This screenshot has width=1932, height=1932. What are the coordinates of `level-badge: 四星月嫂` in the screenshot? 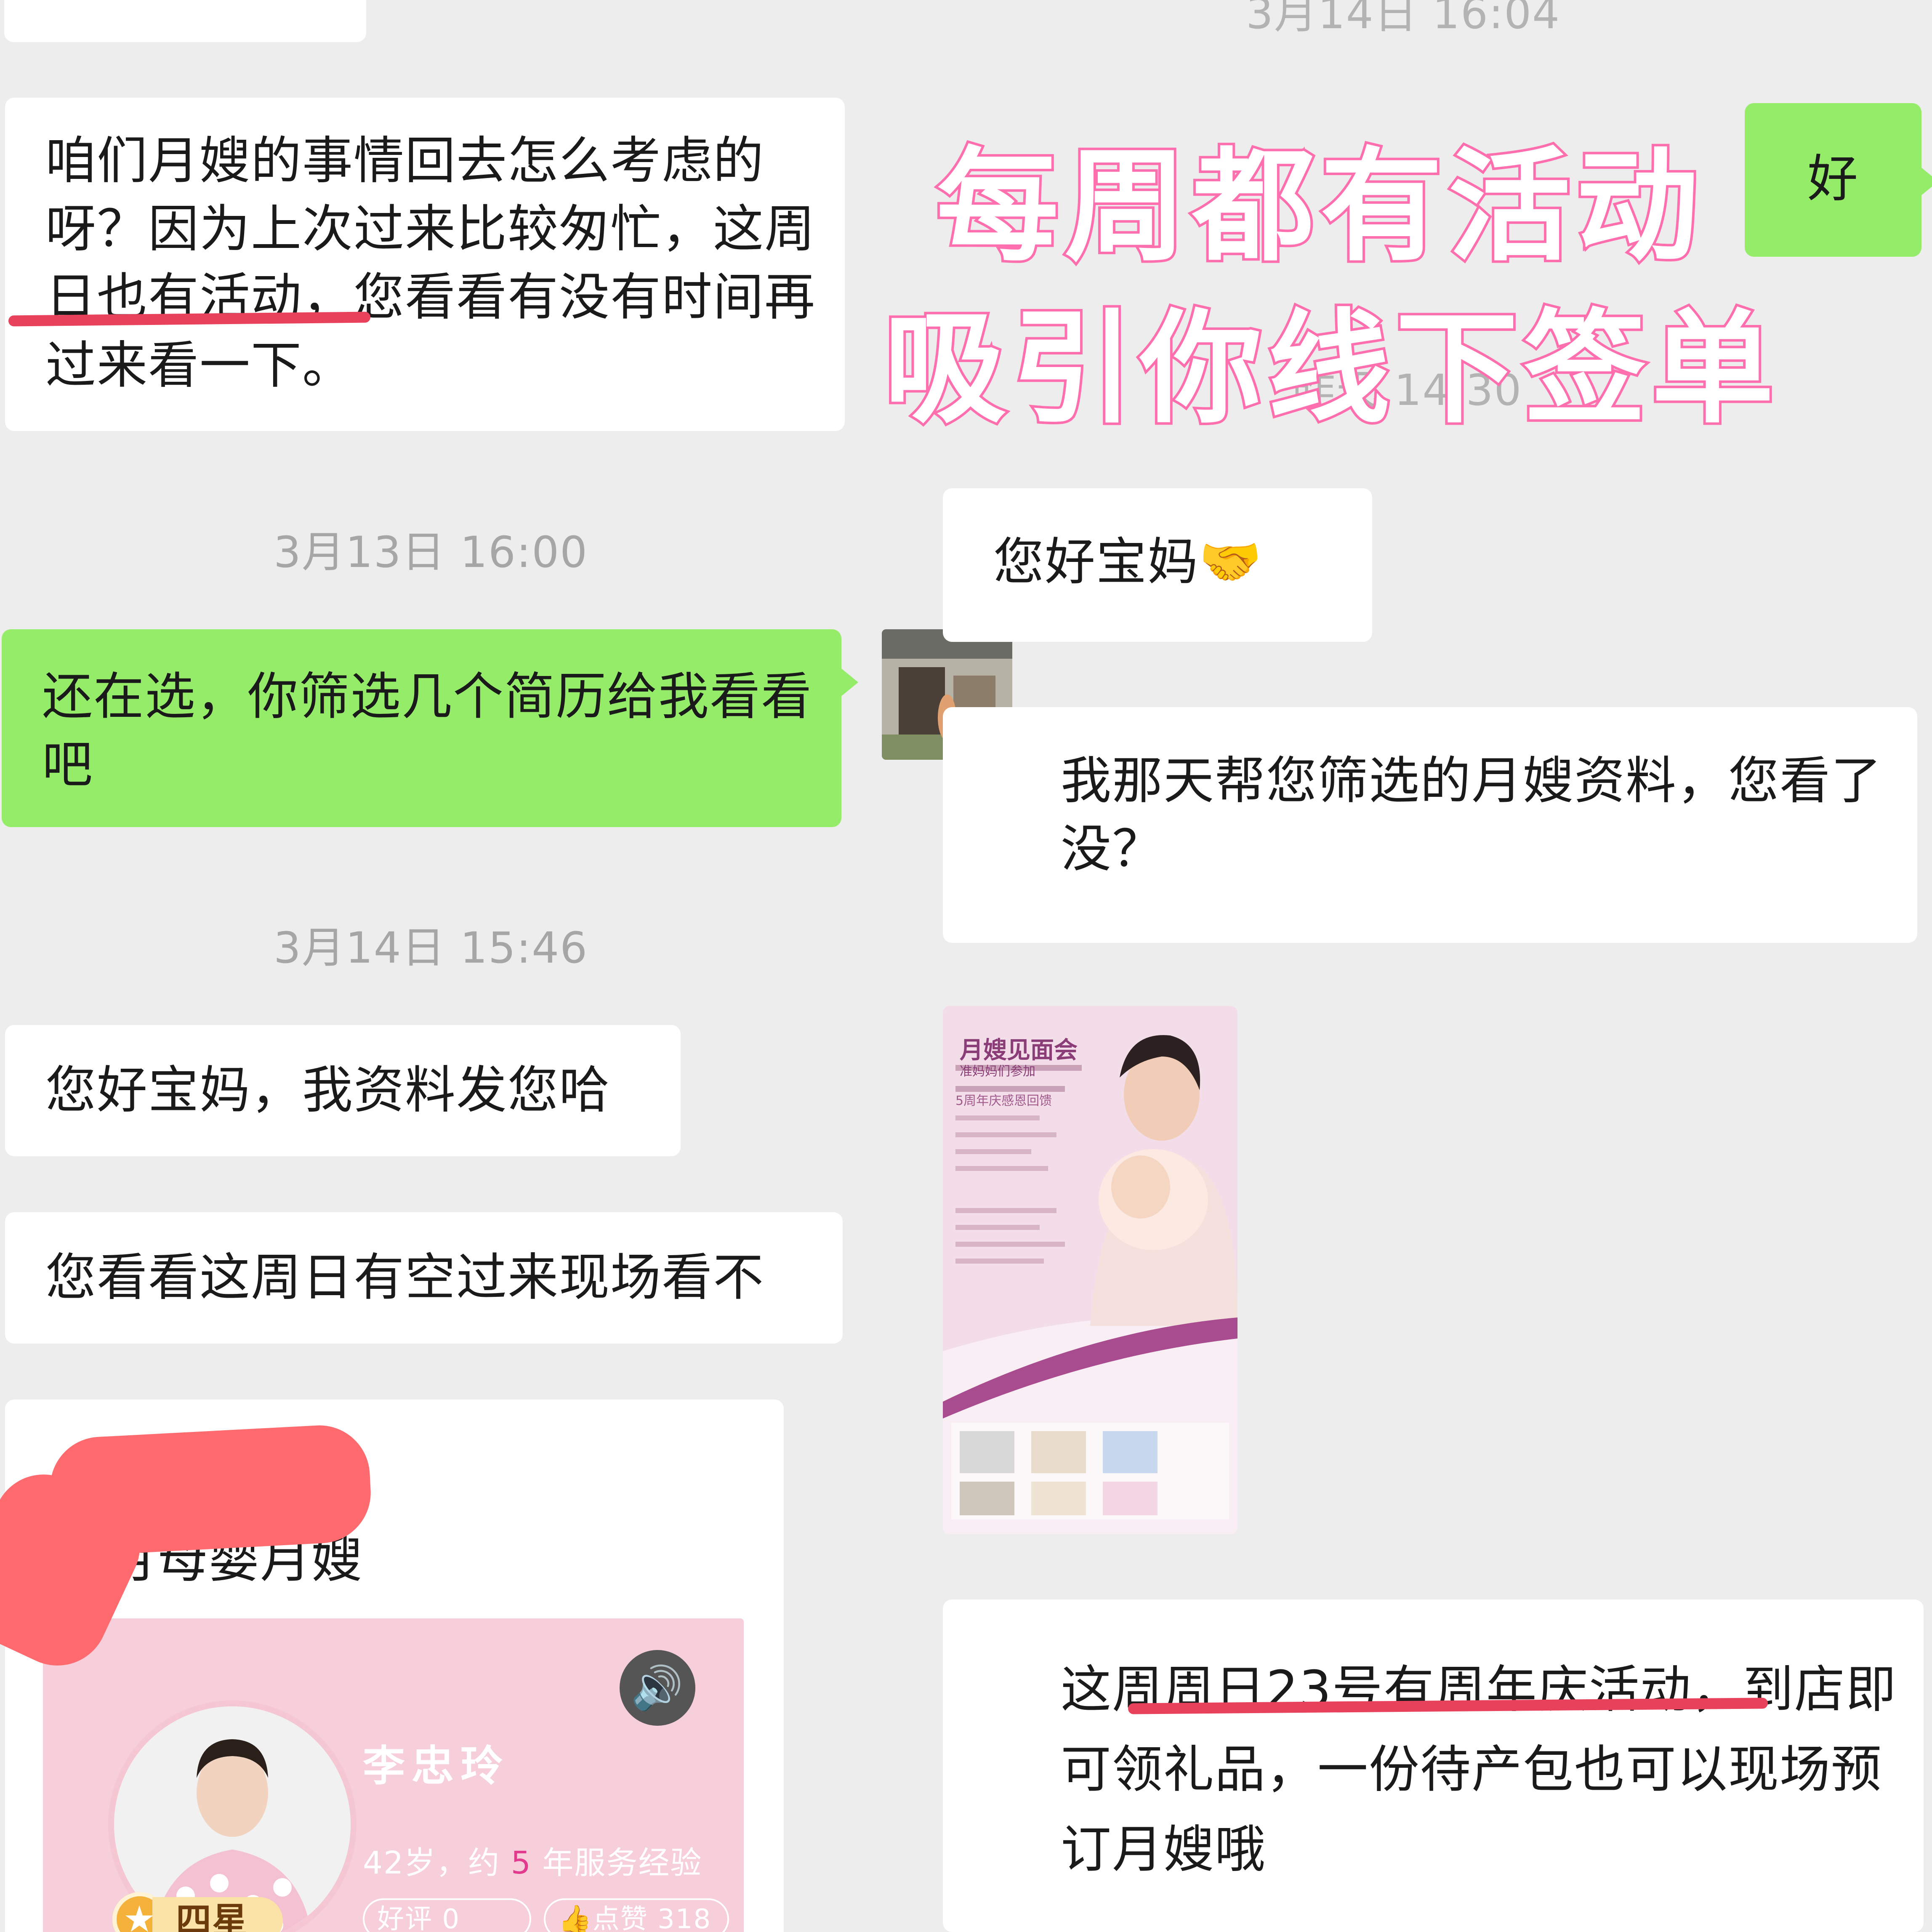 It's located at (217, 1915).